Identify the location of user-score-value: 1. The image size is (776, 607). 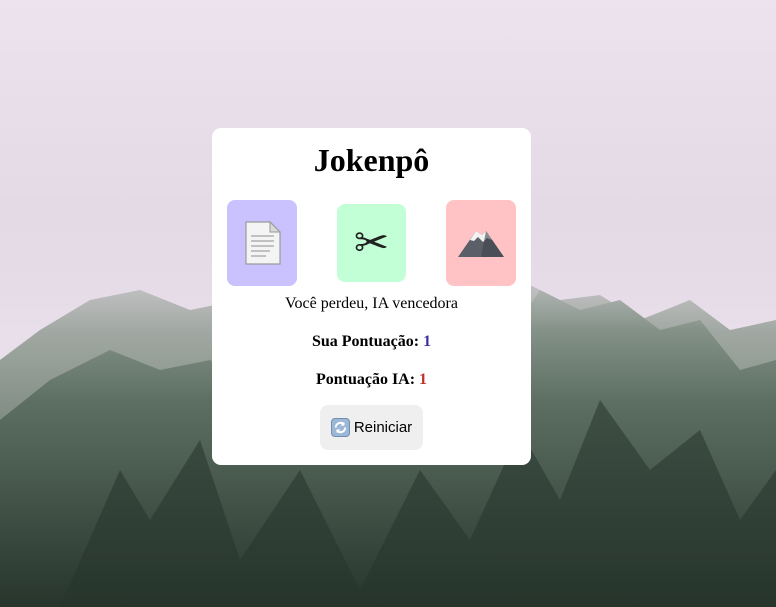
(427, 341).